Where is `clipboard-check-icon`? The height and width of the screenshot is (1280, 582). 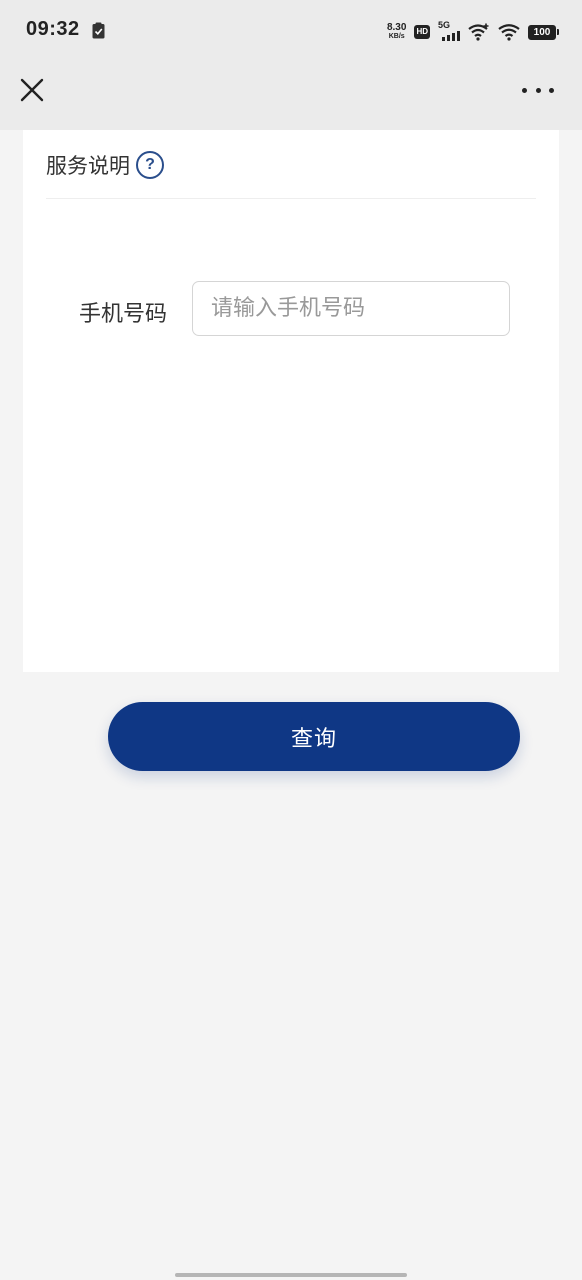
clipboard-check-icon is located at coordinates (98, 30).